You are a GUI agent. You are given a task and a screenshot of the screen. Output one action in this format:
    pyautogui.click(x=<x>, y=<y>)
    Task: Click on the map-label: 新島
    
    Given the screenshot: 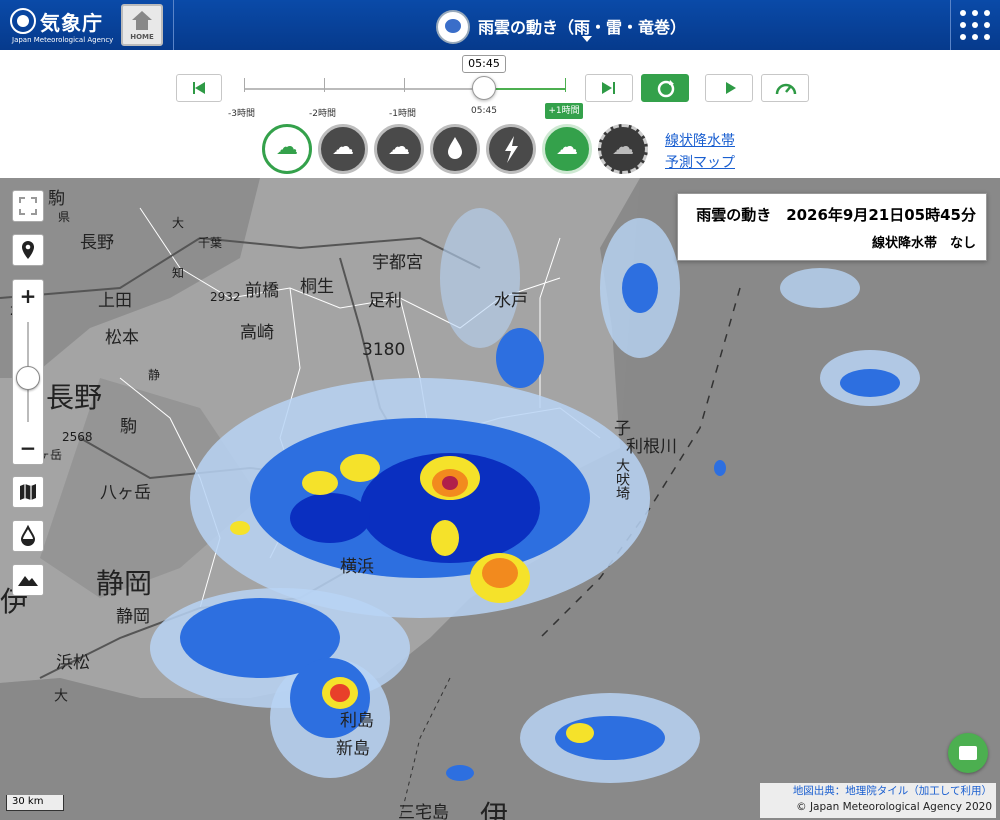 What is the action you would take?
    pyautogui.click(x=353, y=749)
    